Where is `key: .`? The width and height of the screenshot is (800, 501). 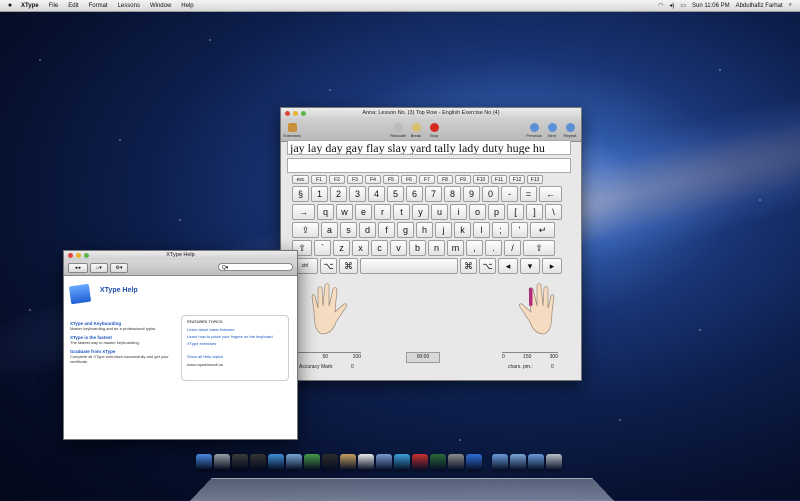 key: . is located at coordinates (493, 248).